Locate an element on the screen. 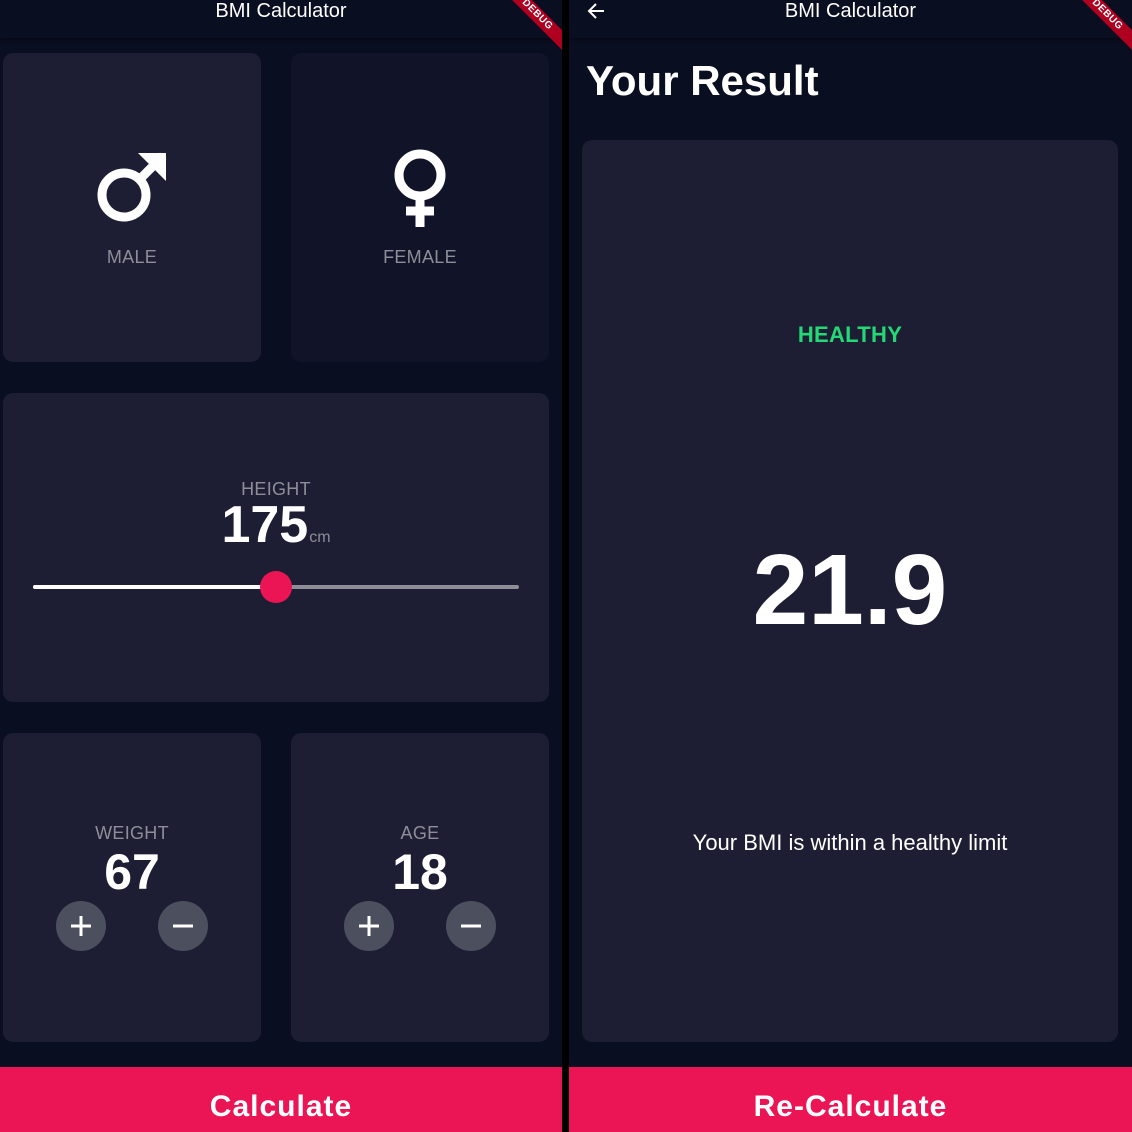 This screenshot has width=1132, height=1132. height-card: HEIGHT 175cm is located at coordinates (276, 547).